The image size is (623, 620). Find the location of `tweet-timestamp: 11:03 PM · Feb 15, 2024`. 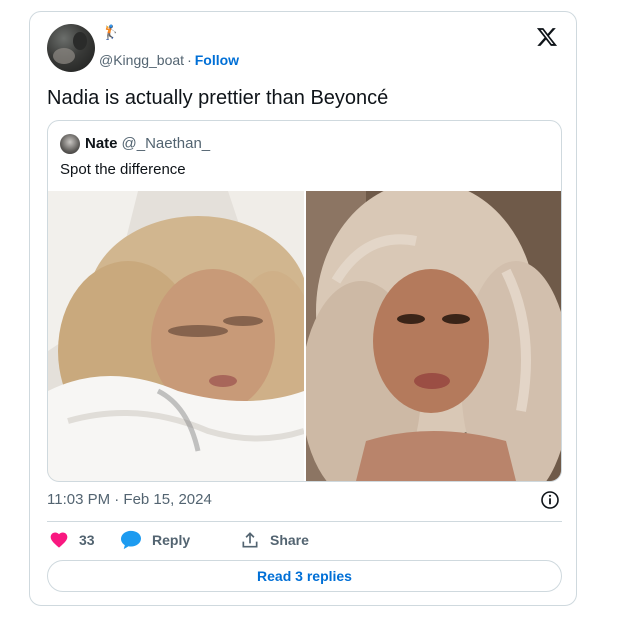

tweet-timestamp: 11:03 PM · Feb 15, 2024 is located at coordinates (129, 500).